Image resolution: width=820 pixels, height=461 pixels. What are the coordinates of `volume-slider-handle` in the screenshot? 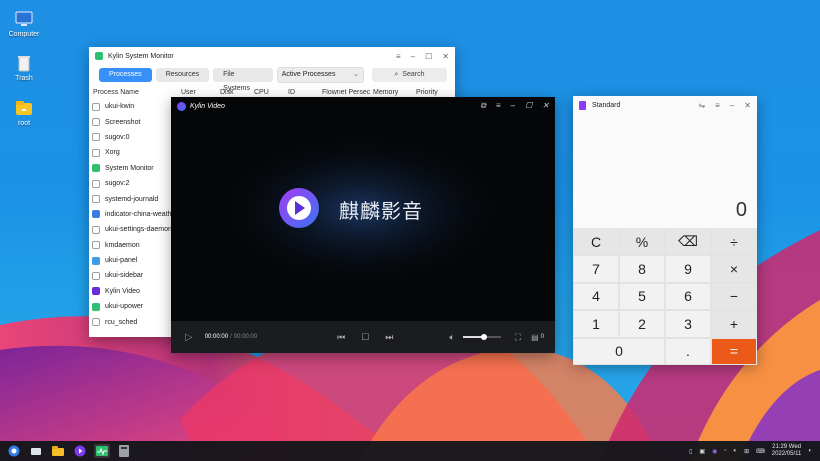 It's located at (483, 337).